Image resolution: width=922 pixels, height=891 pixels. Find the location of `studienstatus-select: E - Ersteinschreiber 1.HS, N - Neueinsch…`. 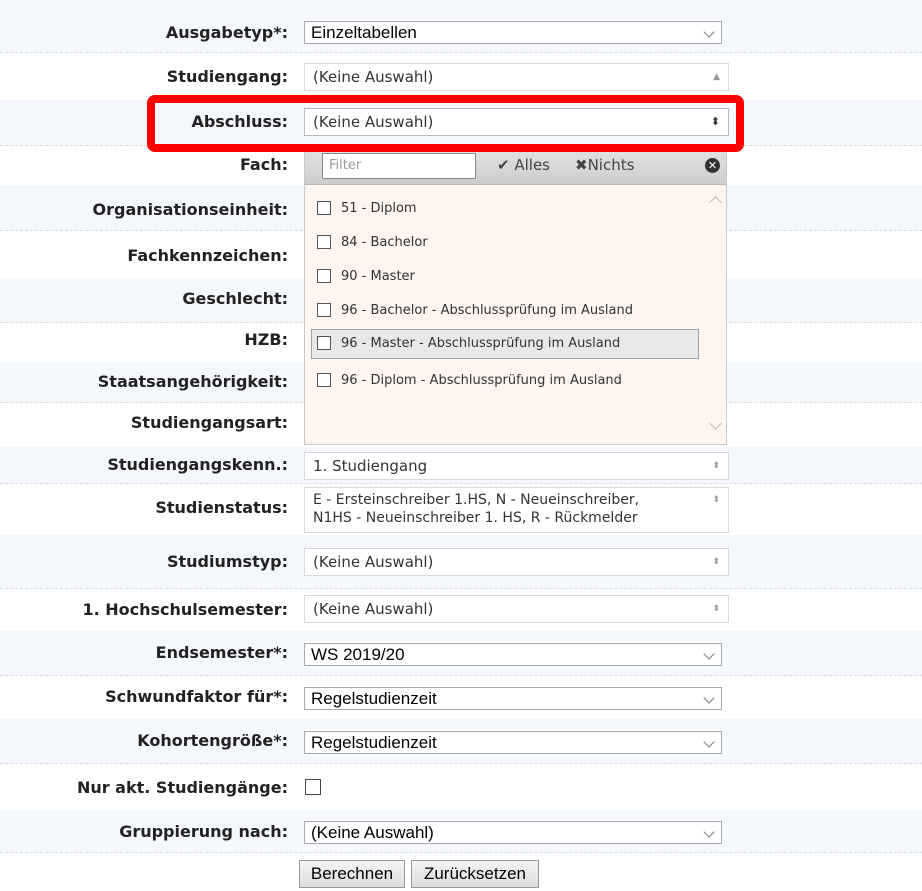

studienstatus-select: E - Ersteinschreiber 1.HS, N - Neueinsch… is located at coordinates (516, 510).